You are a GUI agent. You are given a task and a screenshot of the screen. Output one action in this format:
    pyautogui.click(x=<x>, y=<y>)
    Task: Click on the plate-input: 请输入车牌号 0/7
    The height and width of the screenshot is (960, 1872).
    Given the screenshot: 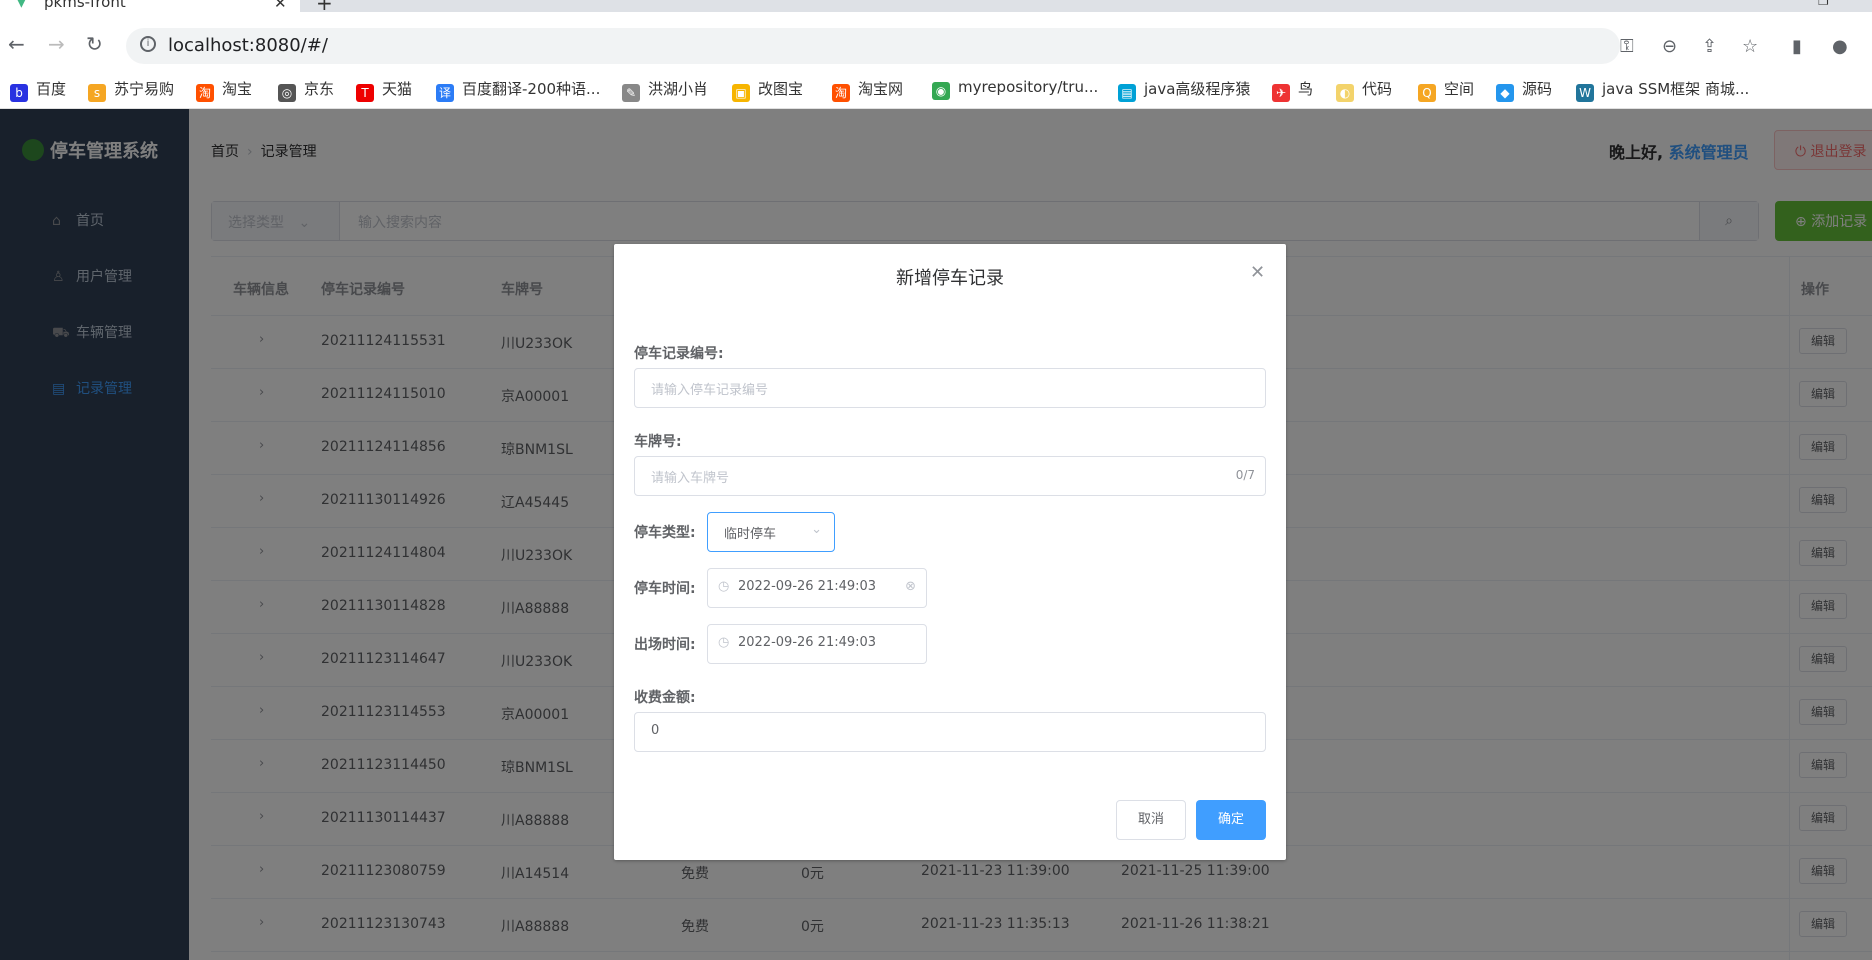 What is the action you would take?
    pyautogui.click(x=950, y=476)
    